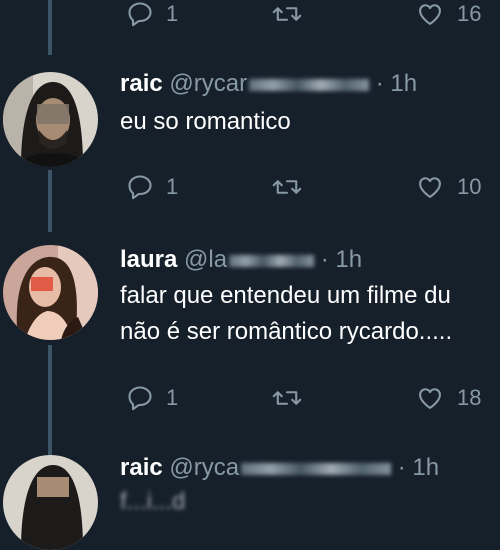 This screenshot has height=550, width=500. I want to click on user-handle: @ryca, so click(280, 467).